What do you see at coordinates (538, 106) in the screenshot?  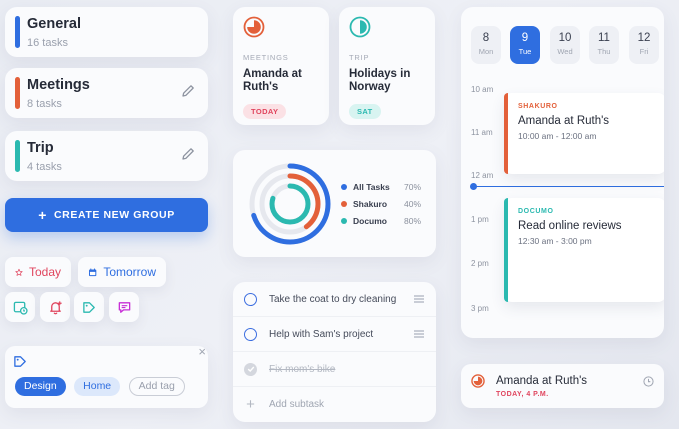 I see `event-category: SHAKURO` at bounding box center [538, 106].